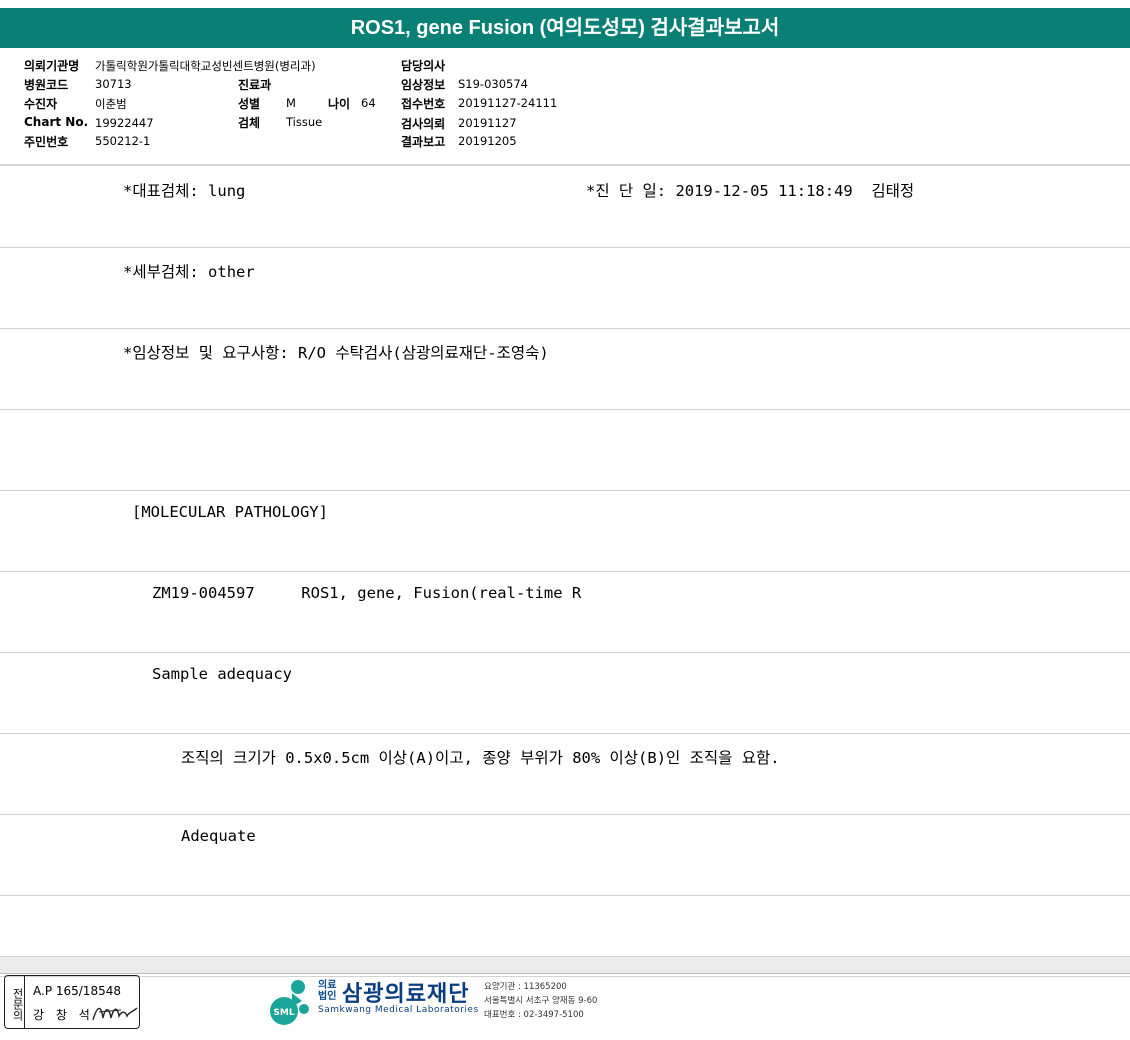 This screenshot has height=1040, width=1130. Describe the element at coordinates (423, 66) in the screenshot. I see `attending-label: 담당의사` at that location.